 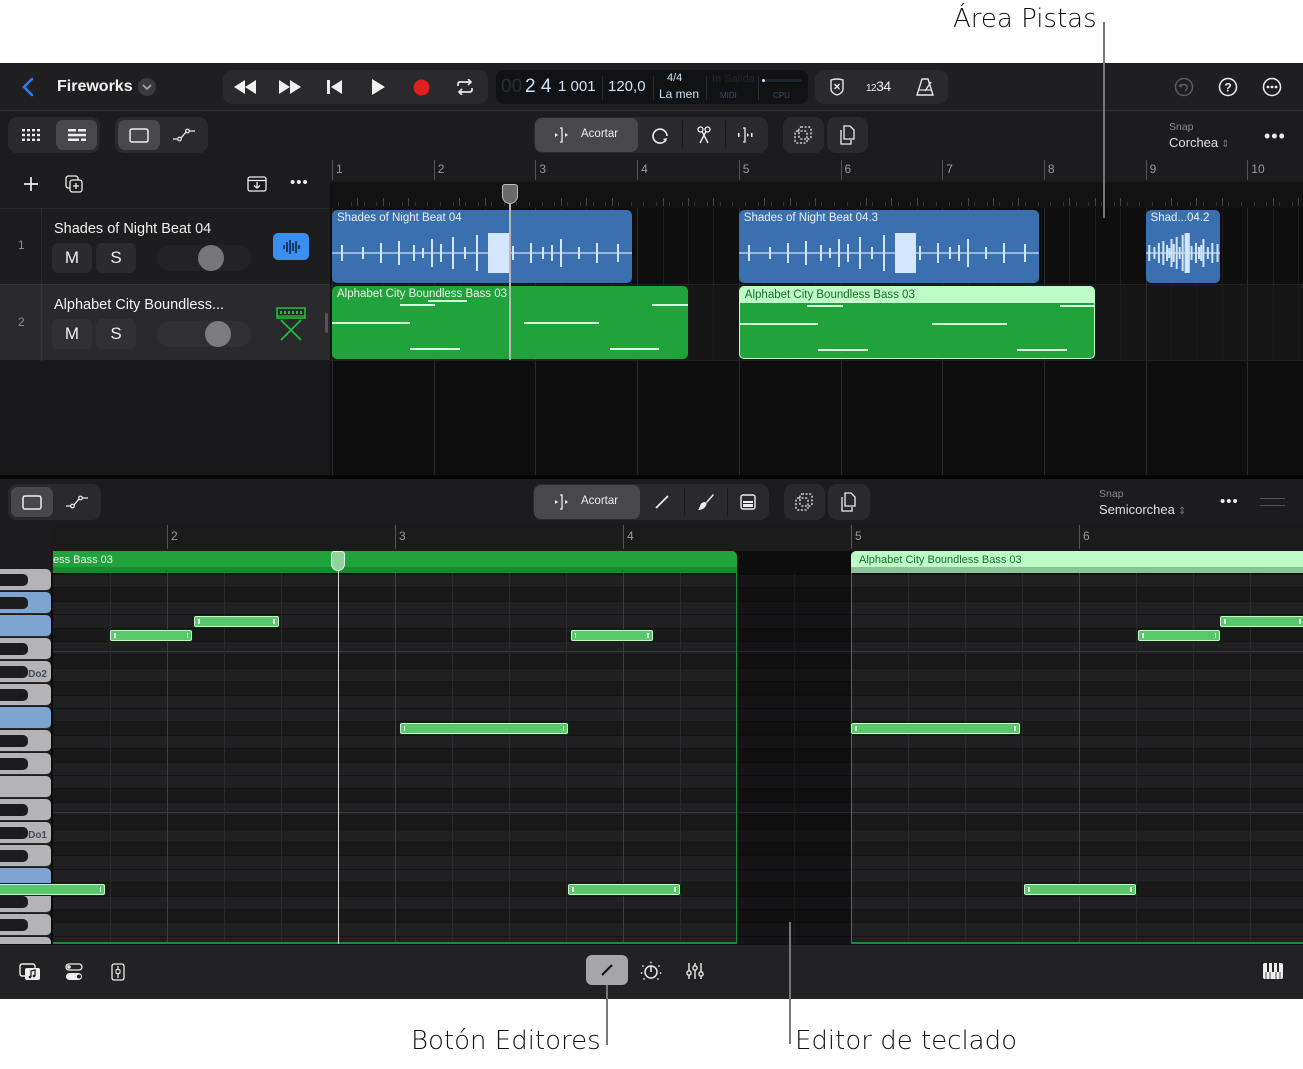 What do you see at coordinates (1199, 142) in the screenshot?
I see `snap-select: Corchea ⇕` at bounding box center [1199, 142].